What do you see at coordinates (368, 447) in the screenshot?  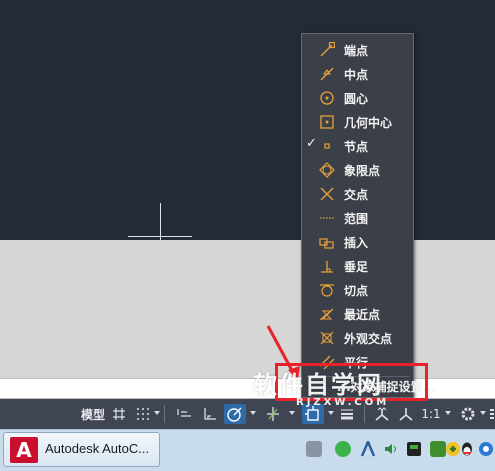 I see `autodesk-tray-icon` at bounding box center [368, 447].